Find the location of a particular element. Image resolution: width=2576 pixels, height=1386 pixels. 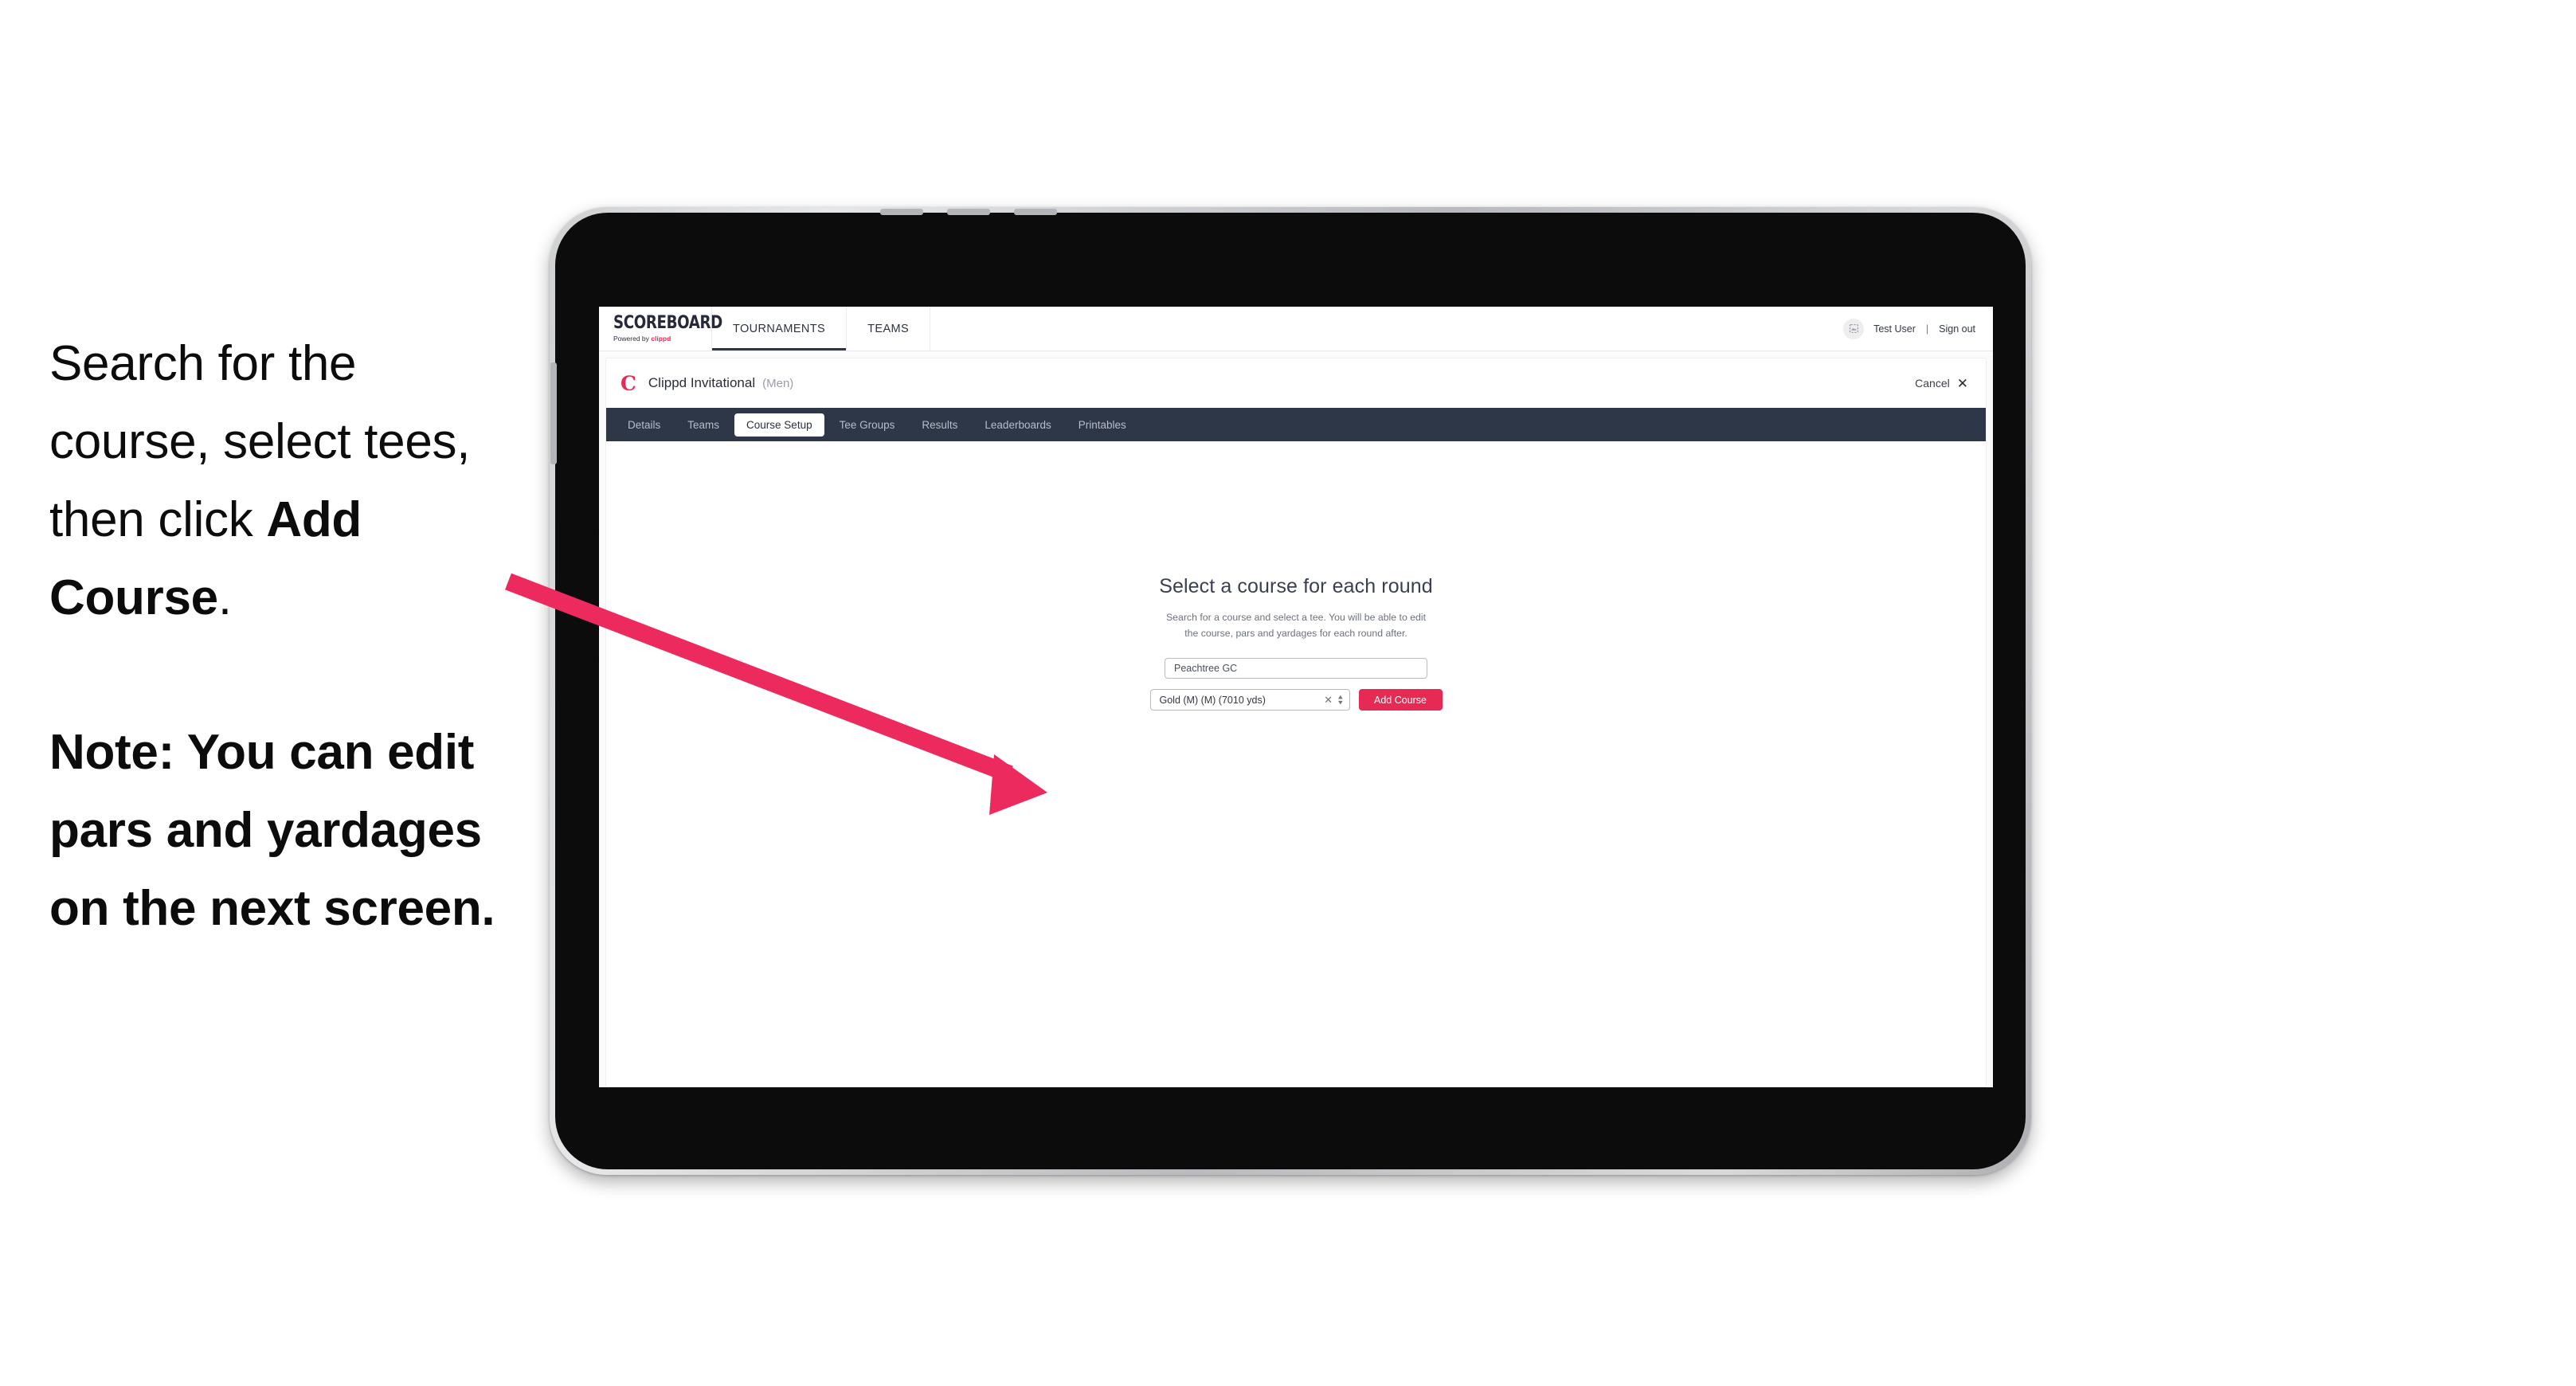

sign-out-link: Sign out is located at coordinates (1957, 329).